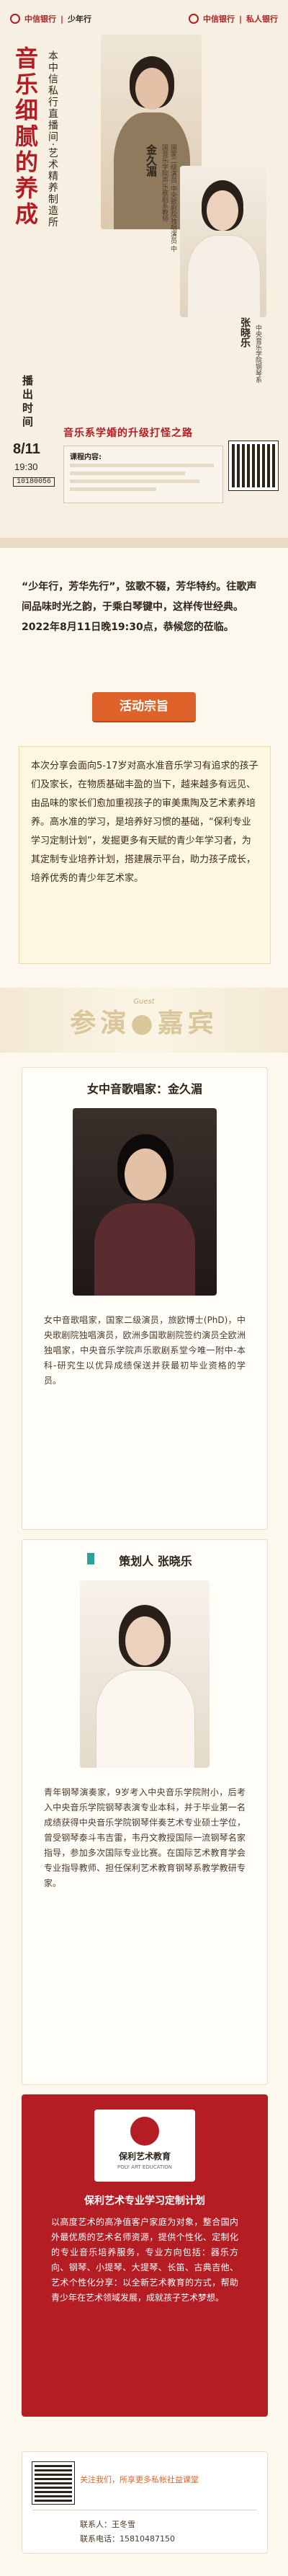 Image resolution: width=288 pixels, height=2576 pixels. What do you see at coordinates (27, 402) in the screenshot?
I see `broadcast-time-label: 播出时间` at bounding box center [27, 402].